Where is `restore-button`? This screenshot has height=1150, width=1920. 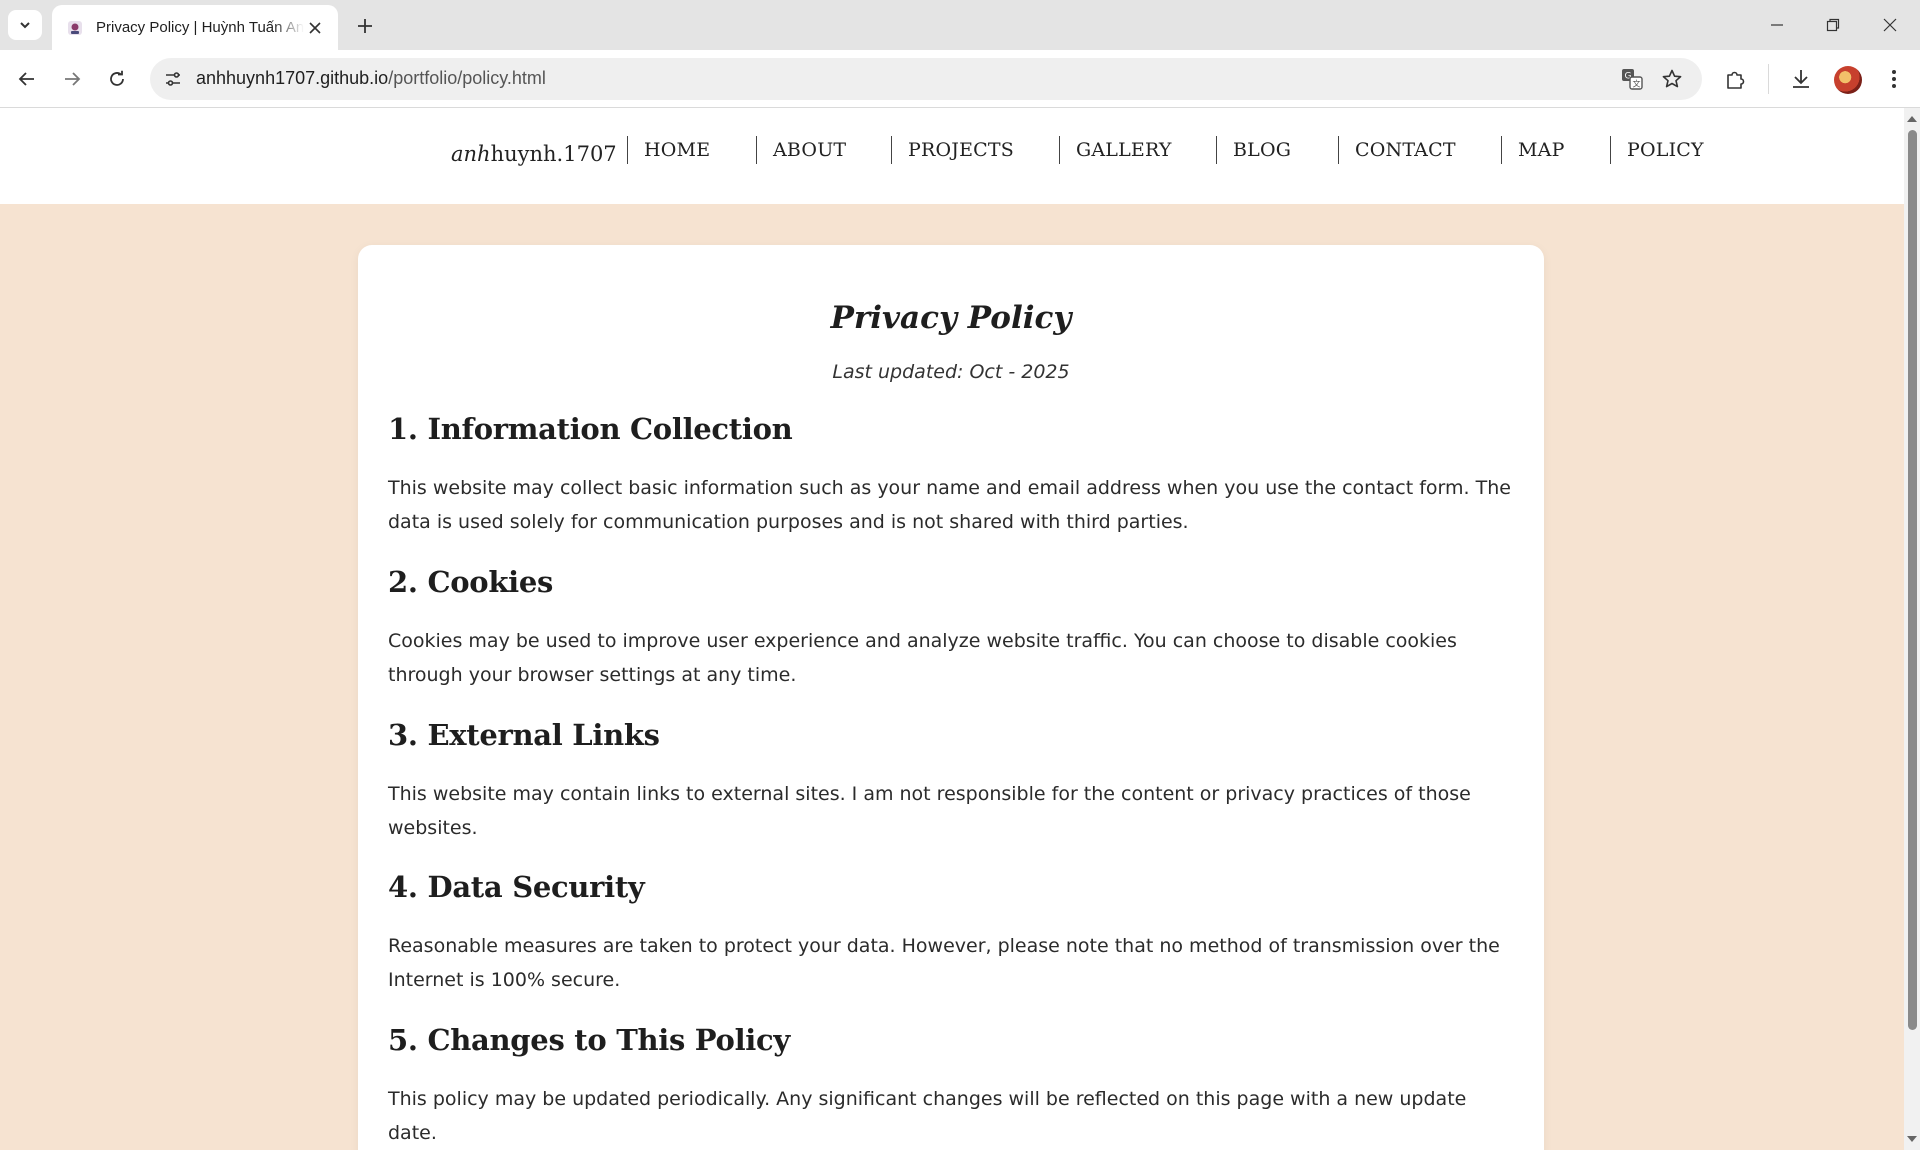 restore-button is located at coordinates (1833, 25).